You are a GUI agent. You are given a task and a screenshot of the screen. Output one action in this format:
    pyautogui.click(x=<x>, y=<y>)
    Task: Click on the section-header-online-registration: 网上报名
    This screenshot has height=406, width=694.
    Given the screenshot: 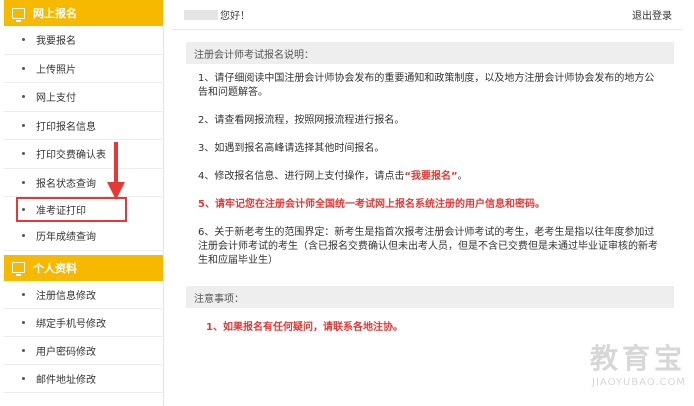 What is the action you would take?
    pyautogui.click(x=83, y=13)
    